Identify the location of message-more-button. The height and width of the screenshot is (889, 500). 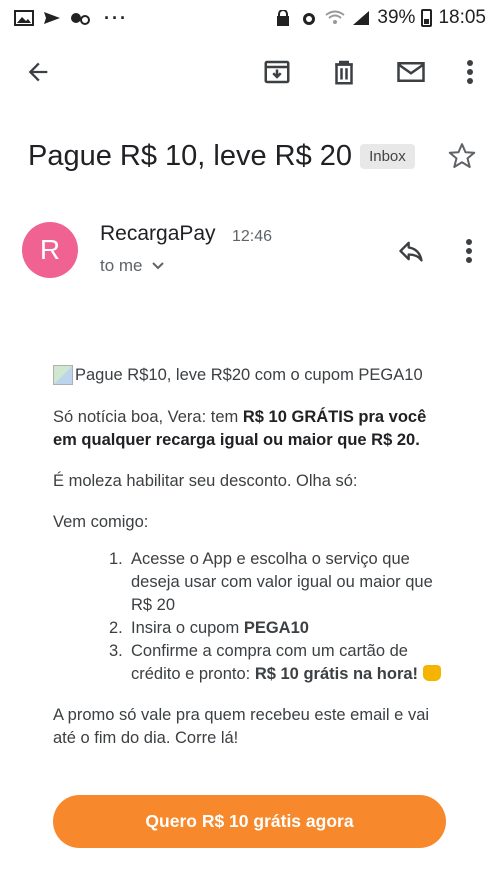
(469, 251).